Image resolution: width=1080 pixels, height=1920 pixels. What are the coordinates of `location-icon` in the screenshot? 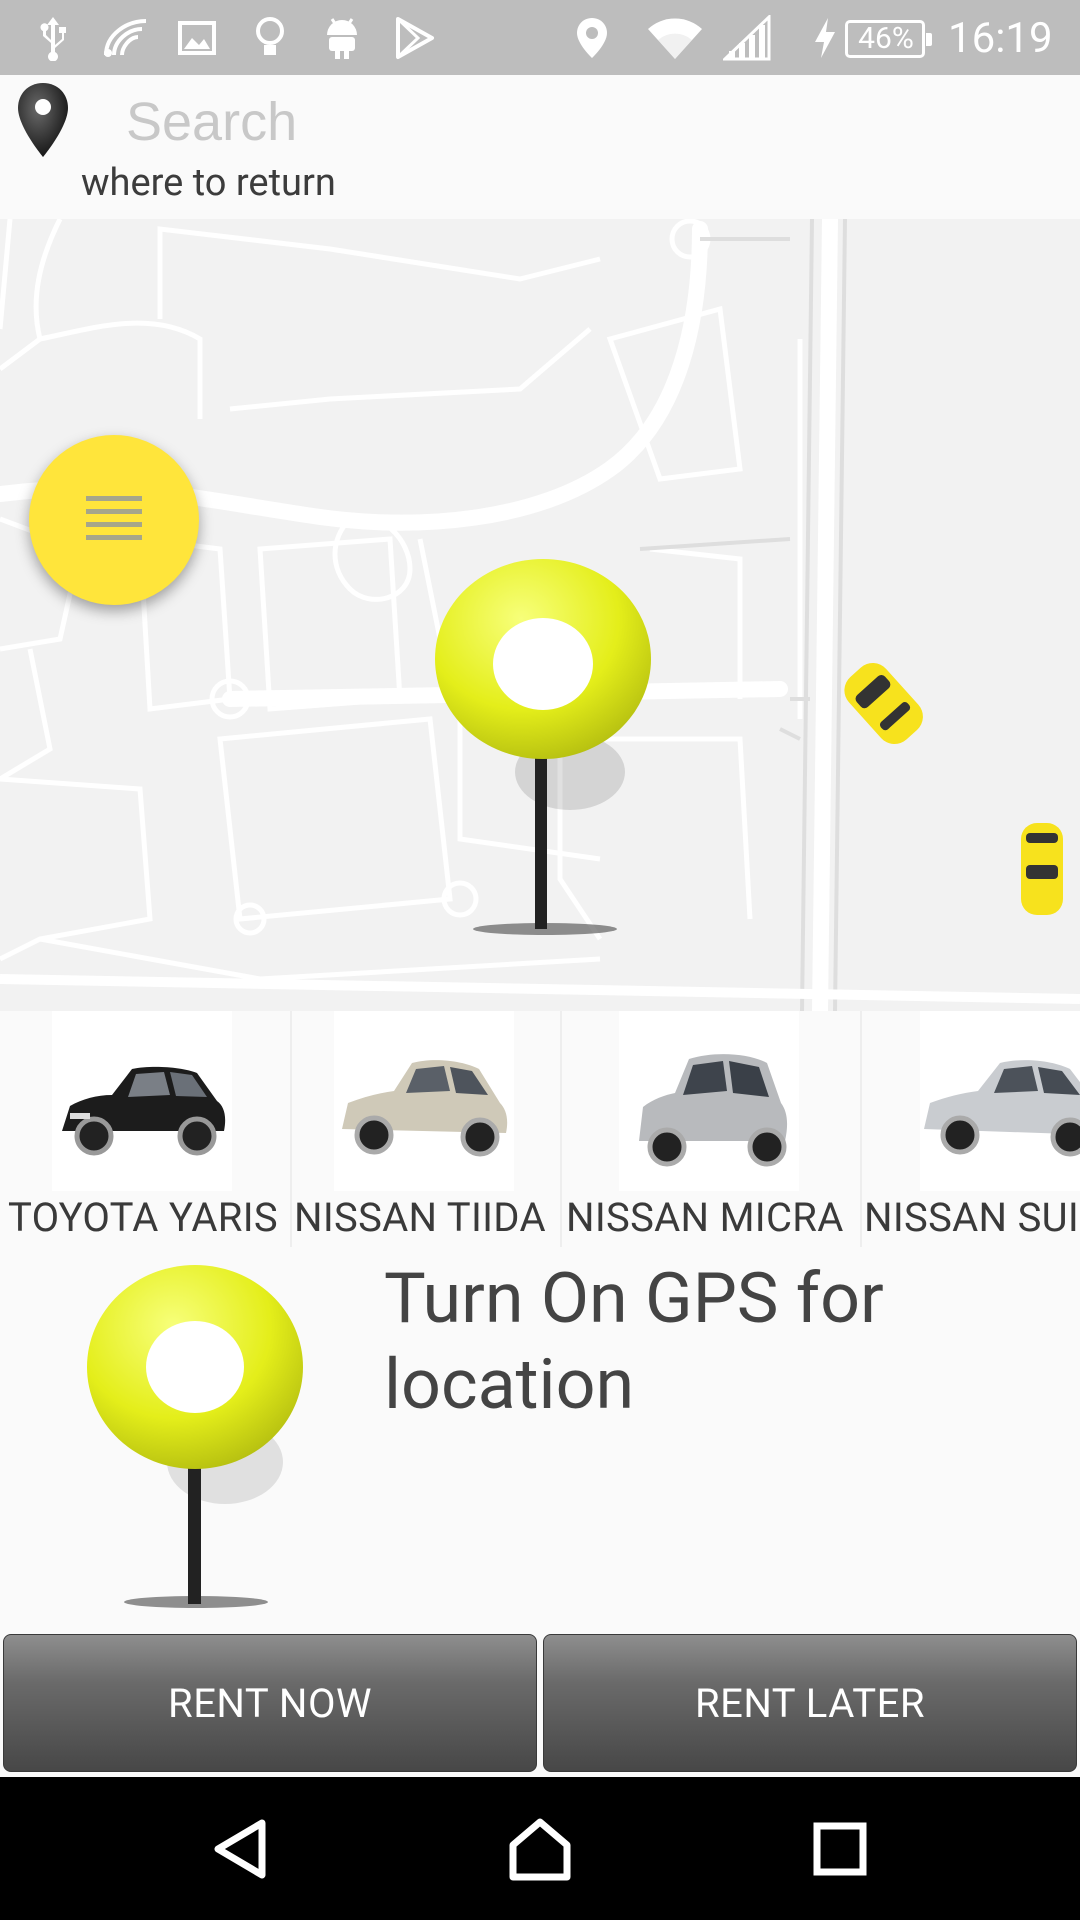 It's located at (592, 37).